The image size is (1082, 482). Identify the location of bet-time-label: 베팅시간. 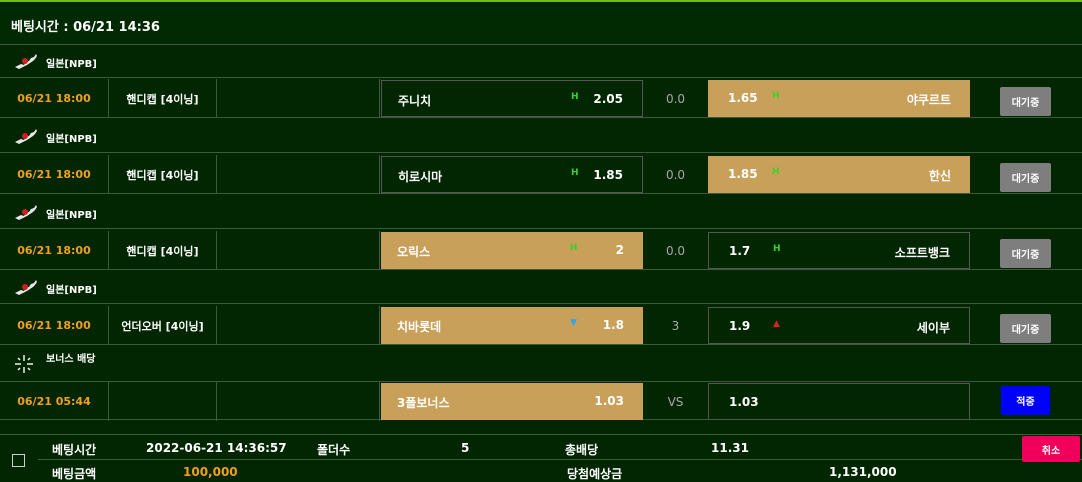
(74, 450).